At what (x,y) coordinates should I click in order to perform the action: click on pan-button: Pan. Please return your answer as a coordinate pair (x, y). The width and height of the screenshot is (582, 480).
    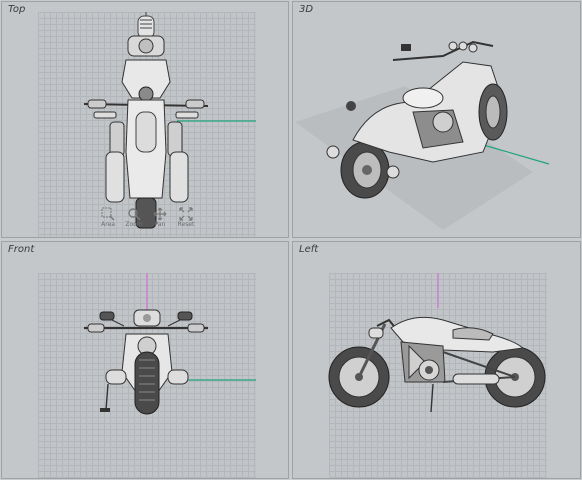
    Looking at the image, I should click on (160, 217).